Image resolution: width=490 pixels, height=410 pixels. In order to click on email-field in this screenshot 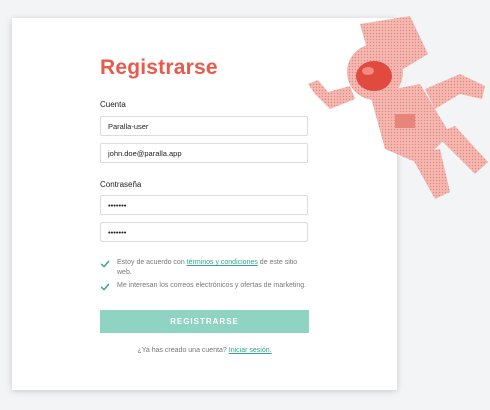, I will do `click(204, 153)`.